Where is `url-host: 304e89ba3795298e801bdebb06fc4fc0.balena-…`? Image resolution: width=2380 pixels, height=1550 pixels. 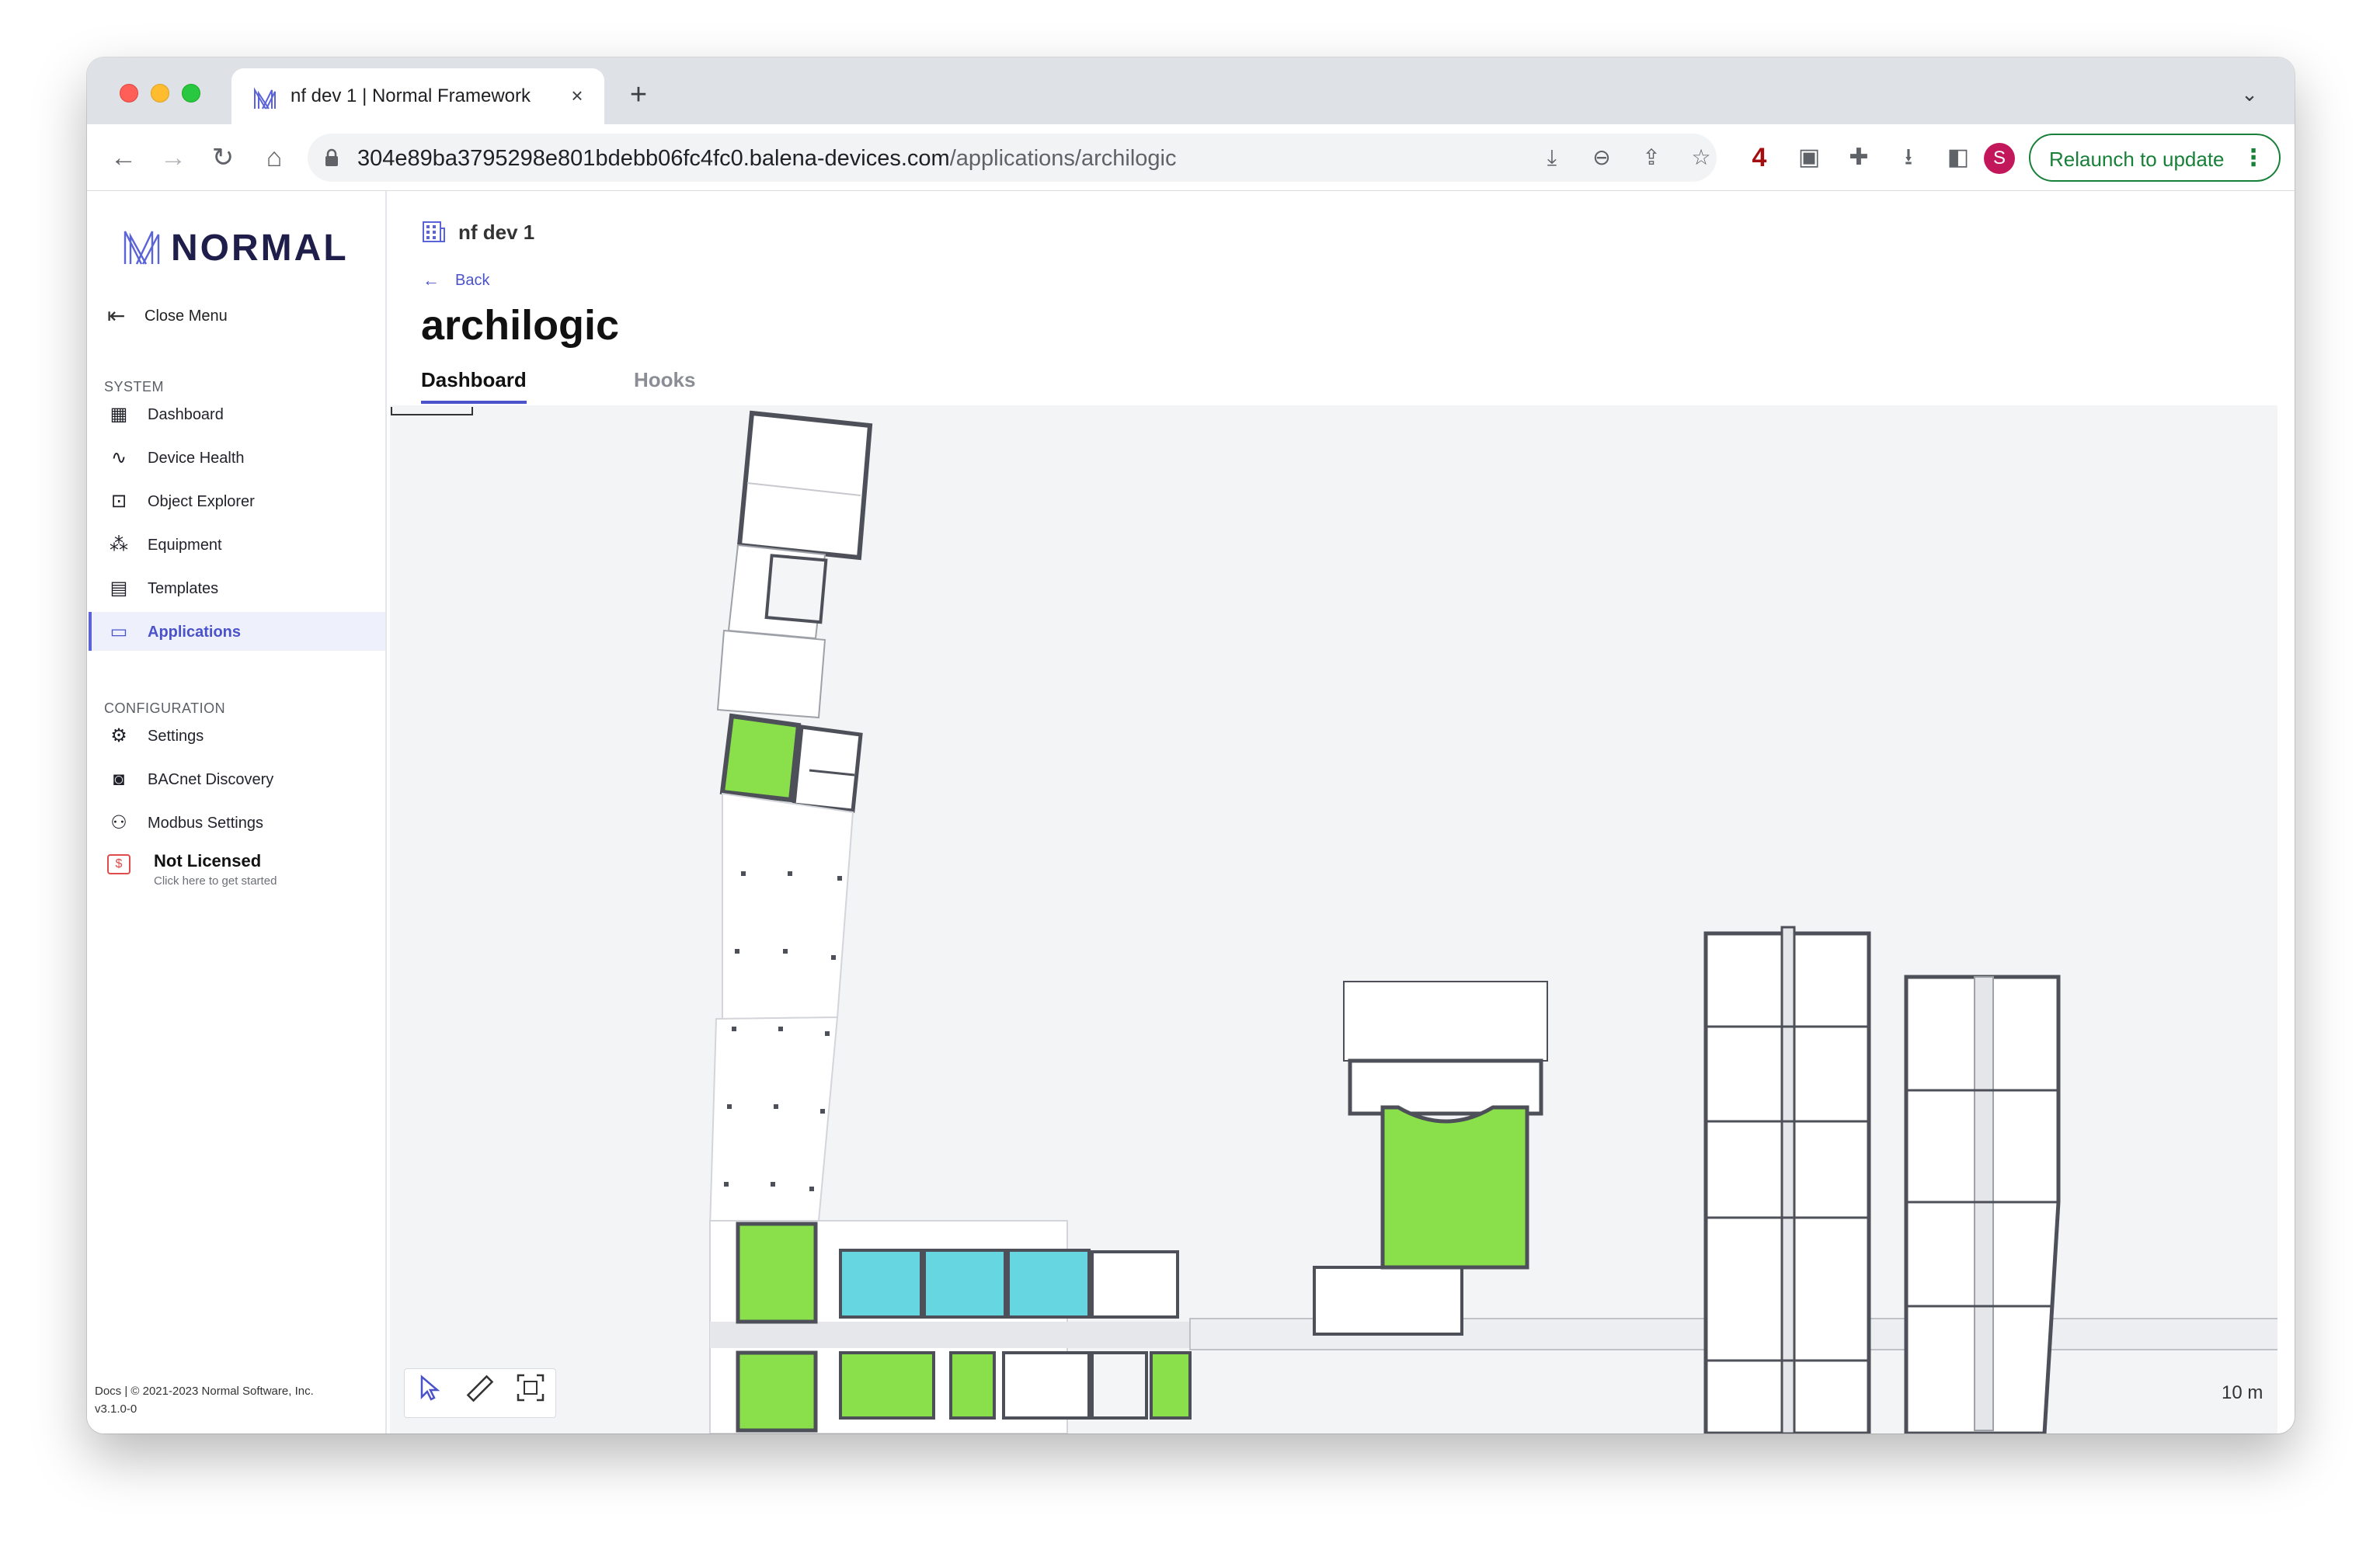 url-host: 304e89ba3795298e801bdebb06fc4fc0.balena-… is located at coordinates (654, 159).